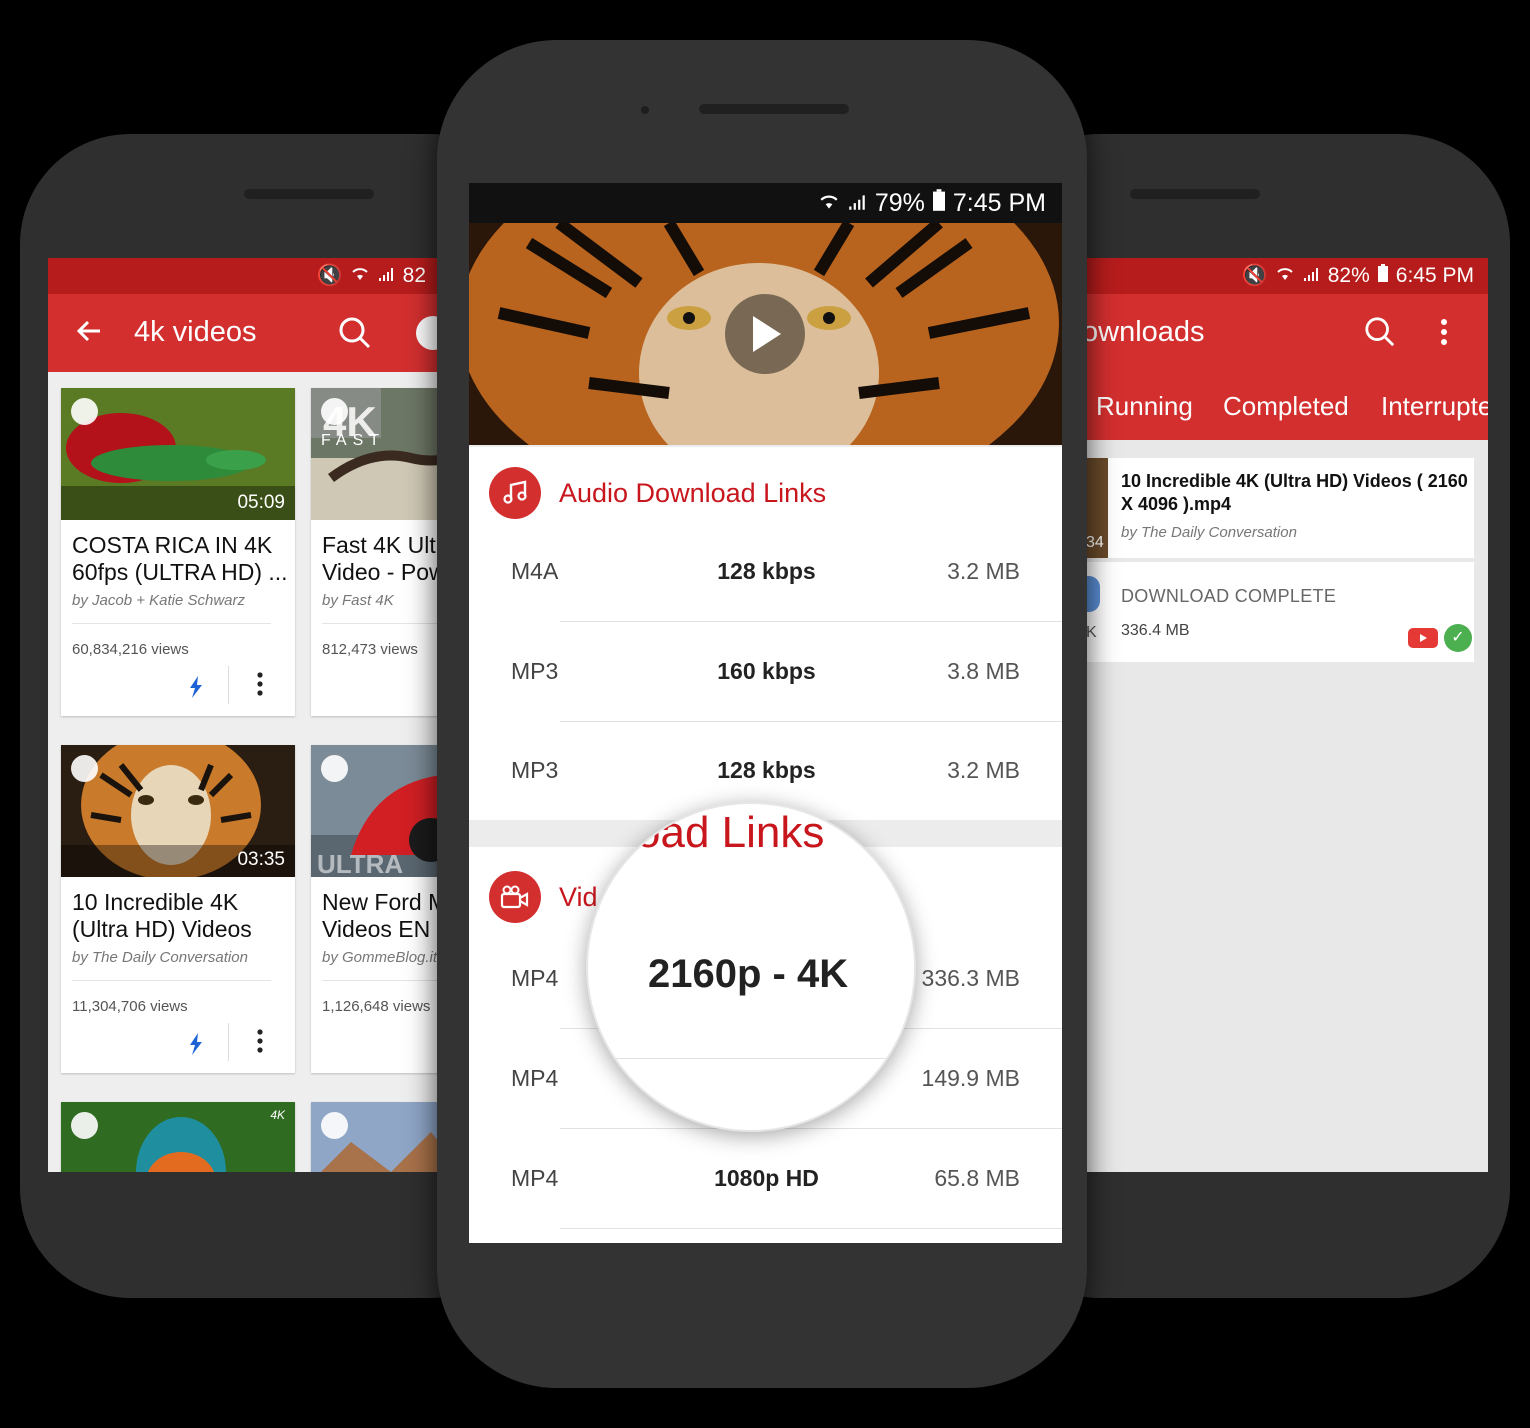 Image resolution: width=1530 pixels, height=1428 pixels. Describe the element at coordinates (353, 440) in the screenshot. I see `thumbnail-overlay-text: FAST` at that location.